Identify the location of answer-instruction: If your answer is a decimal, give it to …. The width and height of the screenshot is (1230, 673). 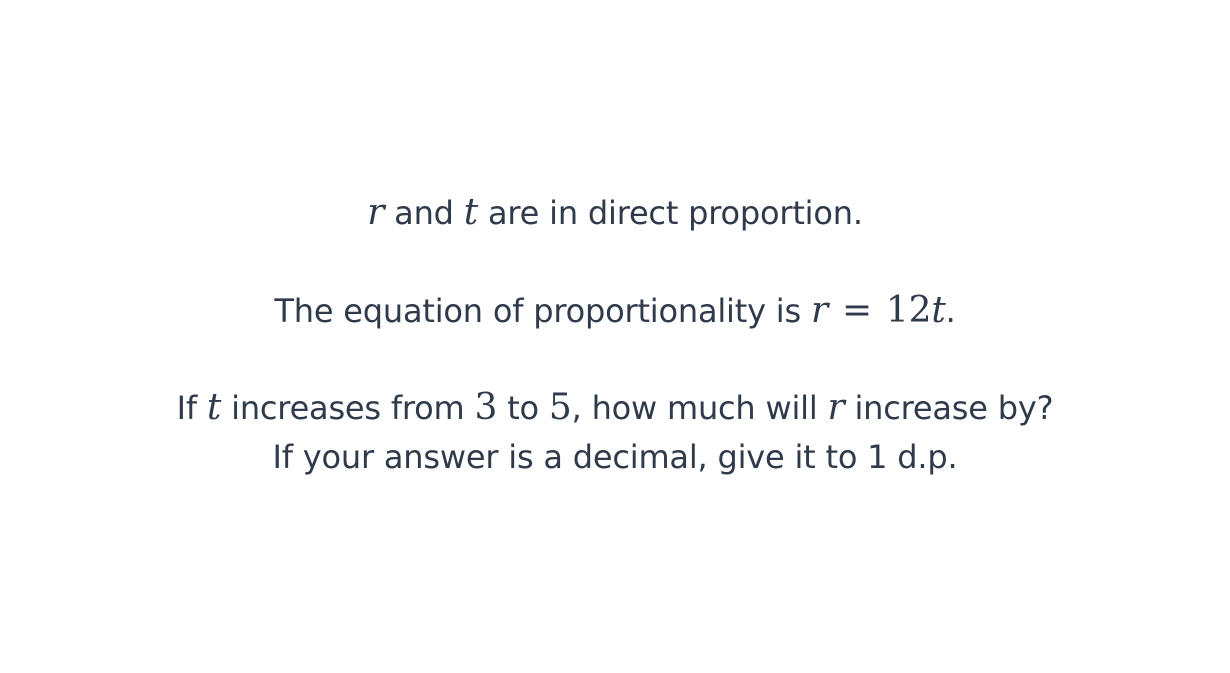
(615, 457).